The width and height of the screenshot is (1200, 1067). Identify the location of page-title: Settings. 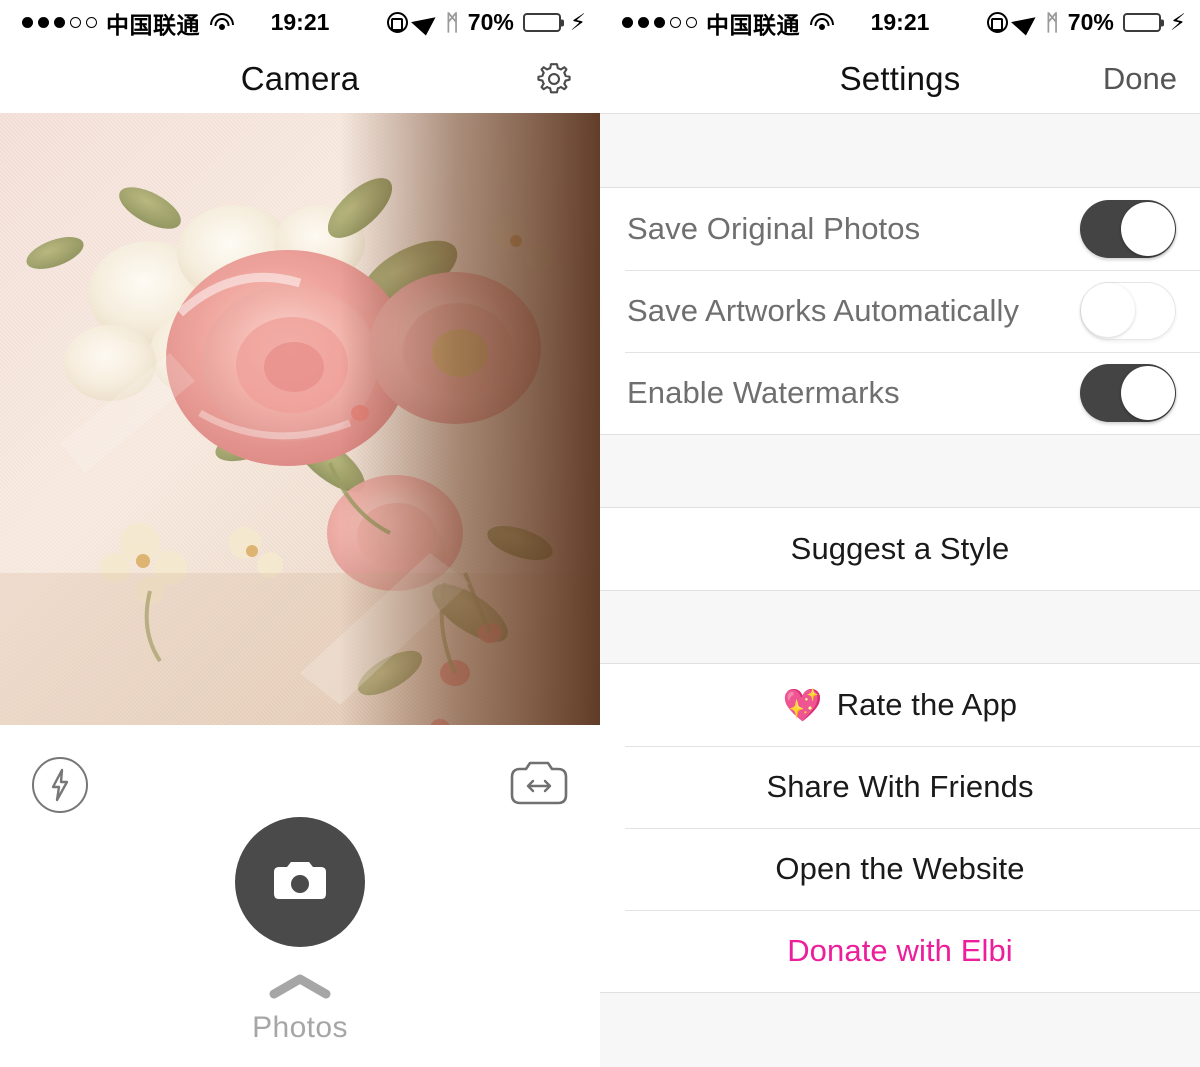
(900, 78).